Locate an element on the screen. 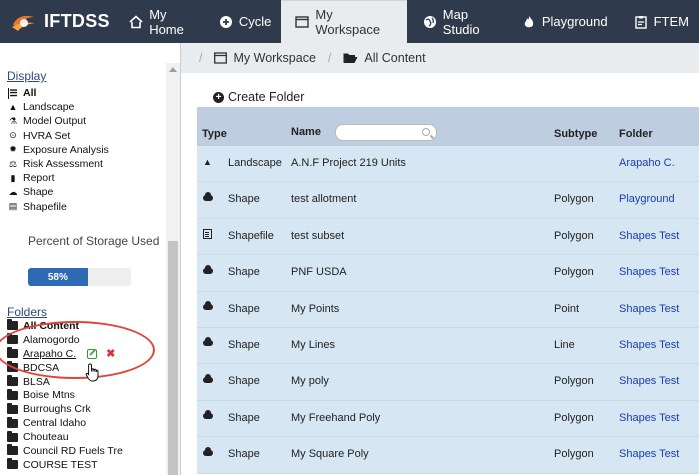  scroll-up-icon is located at coordinates (173, 69).